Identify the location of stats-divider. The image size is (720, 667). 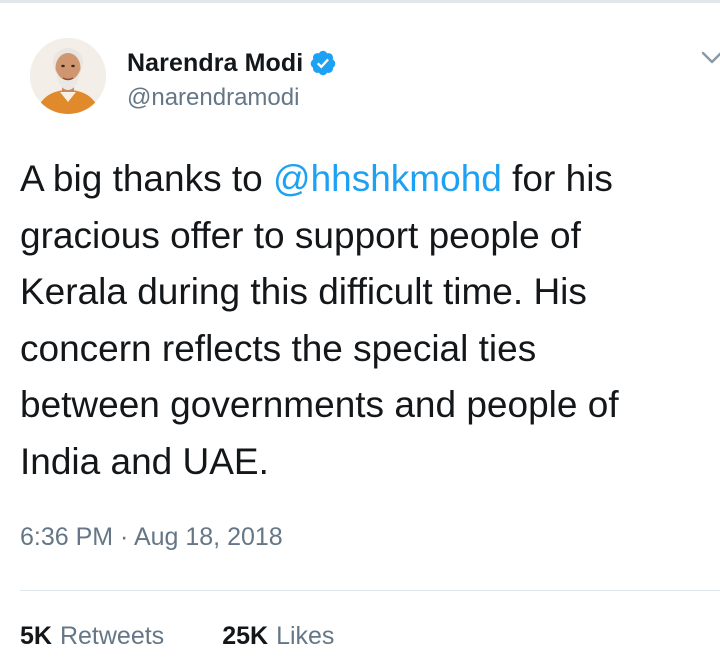
(370, 590).